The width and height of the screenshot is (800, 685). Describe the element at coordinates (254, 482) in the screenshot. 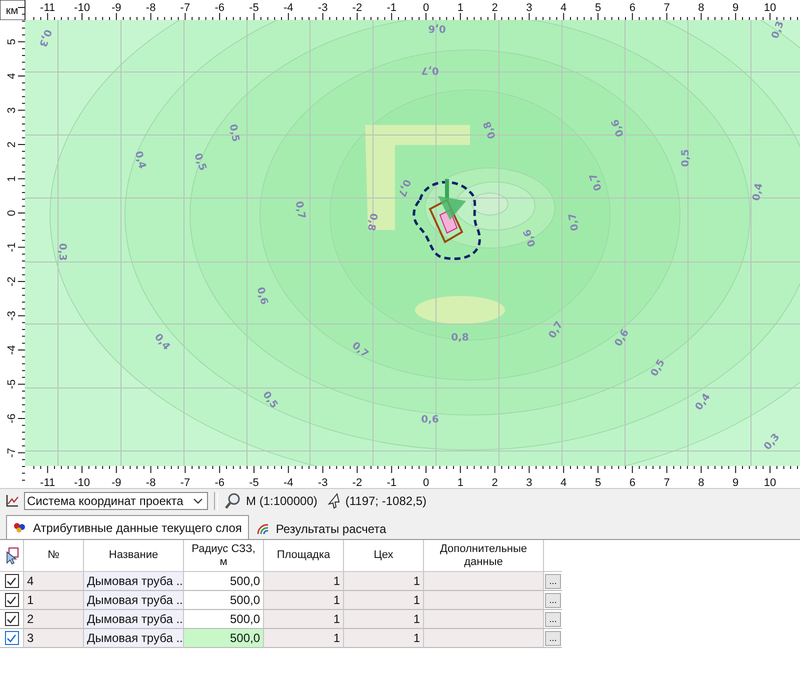

I see `axis-label: -5` at that location.